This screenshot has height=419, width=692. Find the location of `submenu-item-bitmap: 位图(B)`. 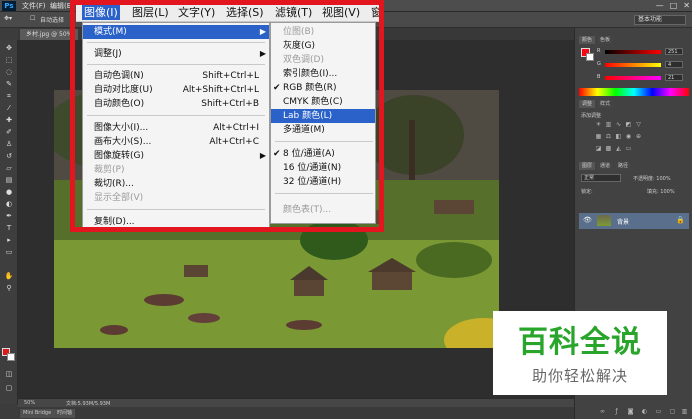

submenu-item-bitmap: 位图(B) is located at coordinates (323, 32).